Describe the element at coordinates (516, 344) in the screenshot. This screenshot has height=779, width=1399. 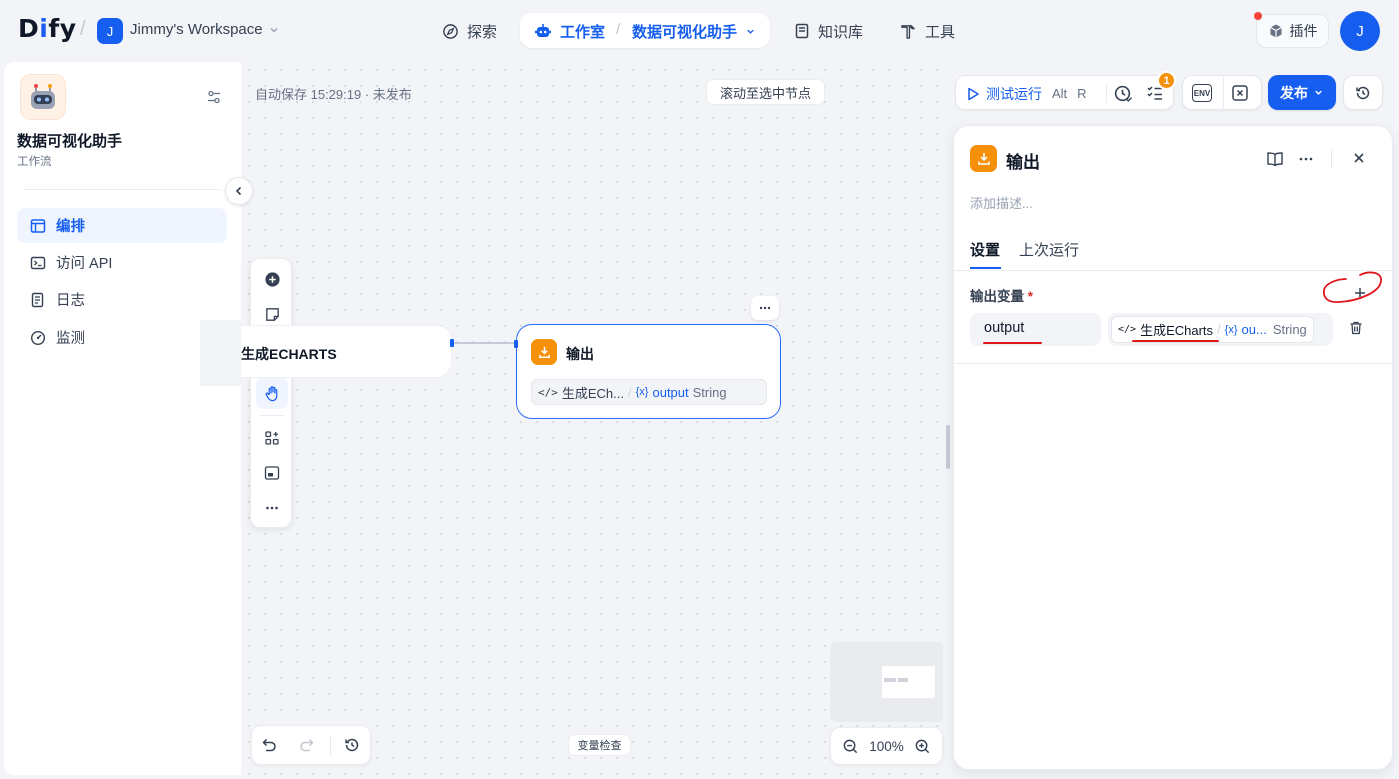
I see `target-handle` at that location.